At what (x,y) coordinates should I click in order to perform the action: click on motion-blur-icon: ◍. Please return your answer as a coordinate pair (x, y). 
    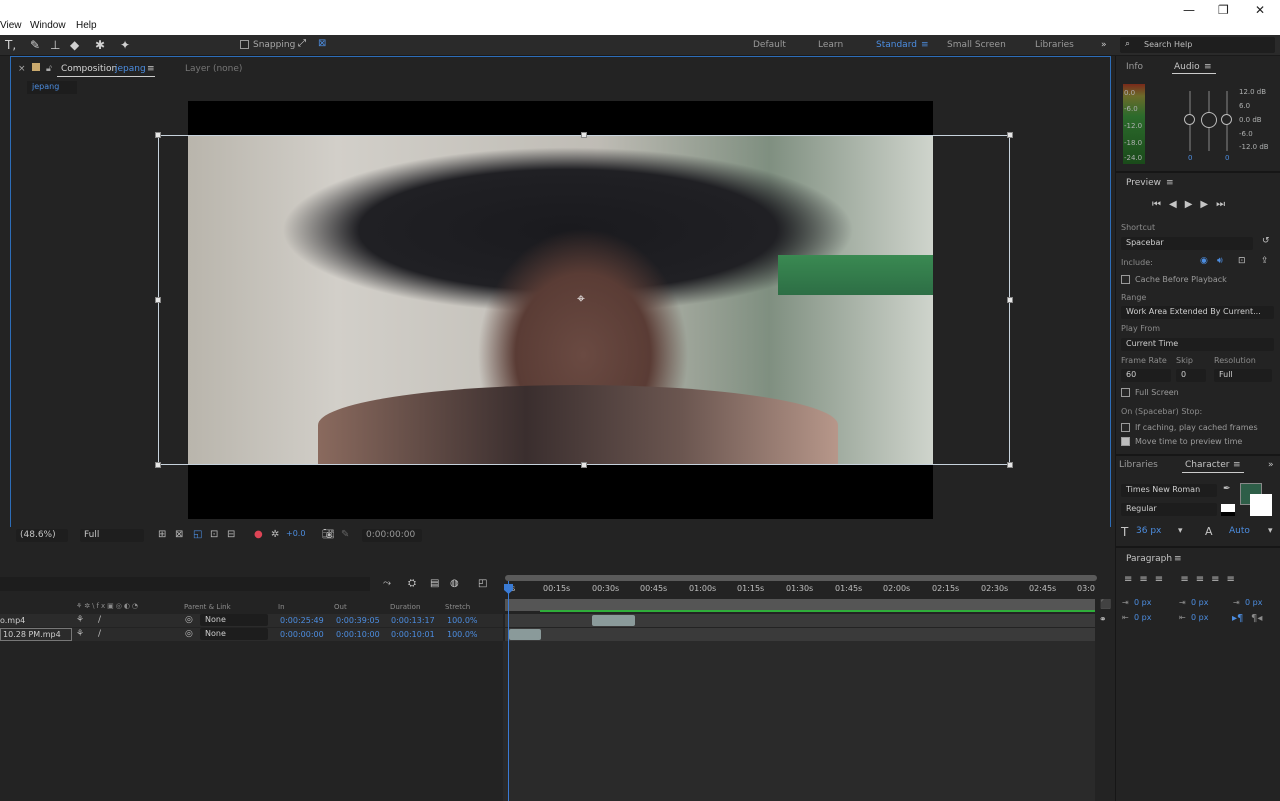
    Looking at the image, I should click on (454, 583).